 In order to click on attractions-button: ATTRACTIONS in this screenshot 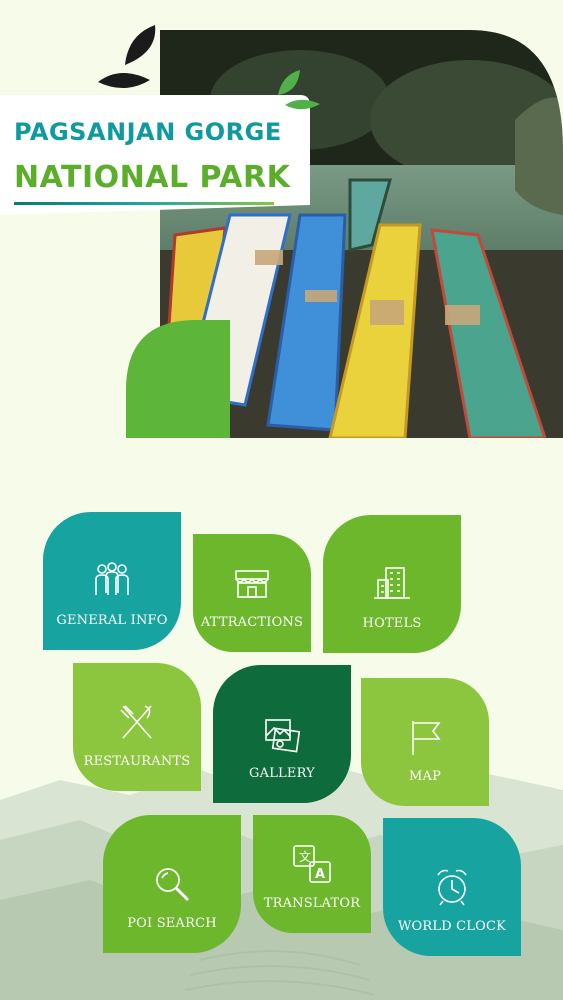, I will do `click(252, 593)`.